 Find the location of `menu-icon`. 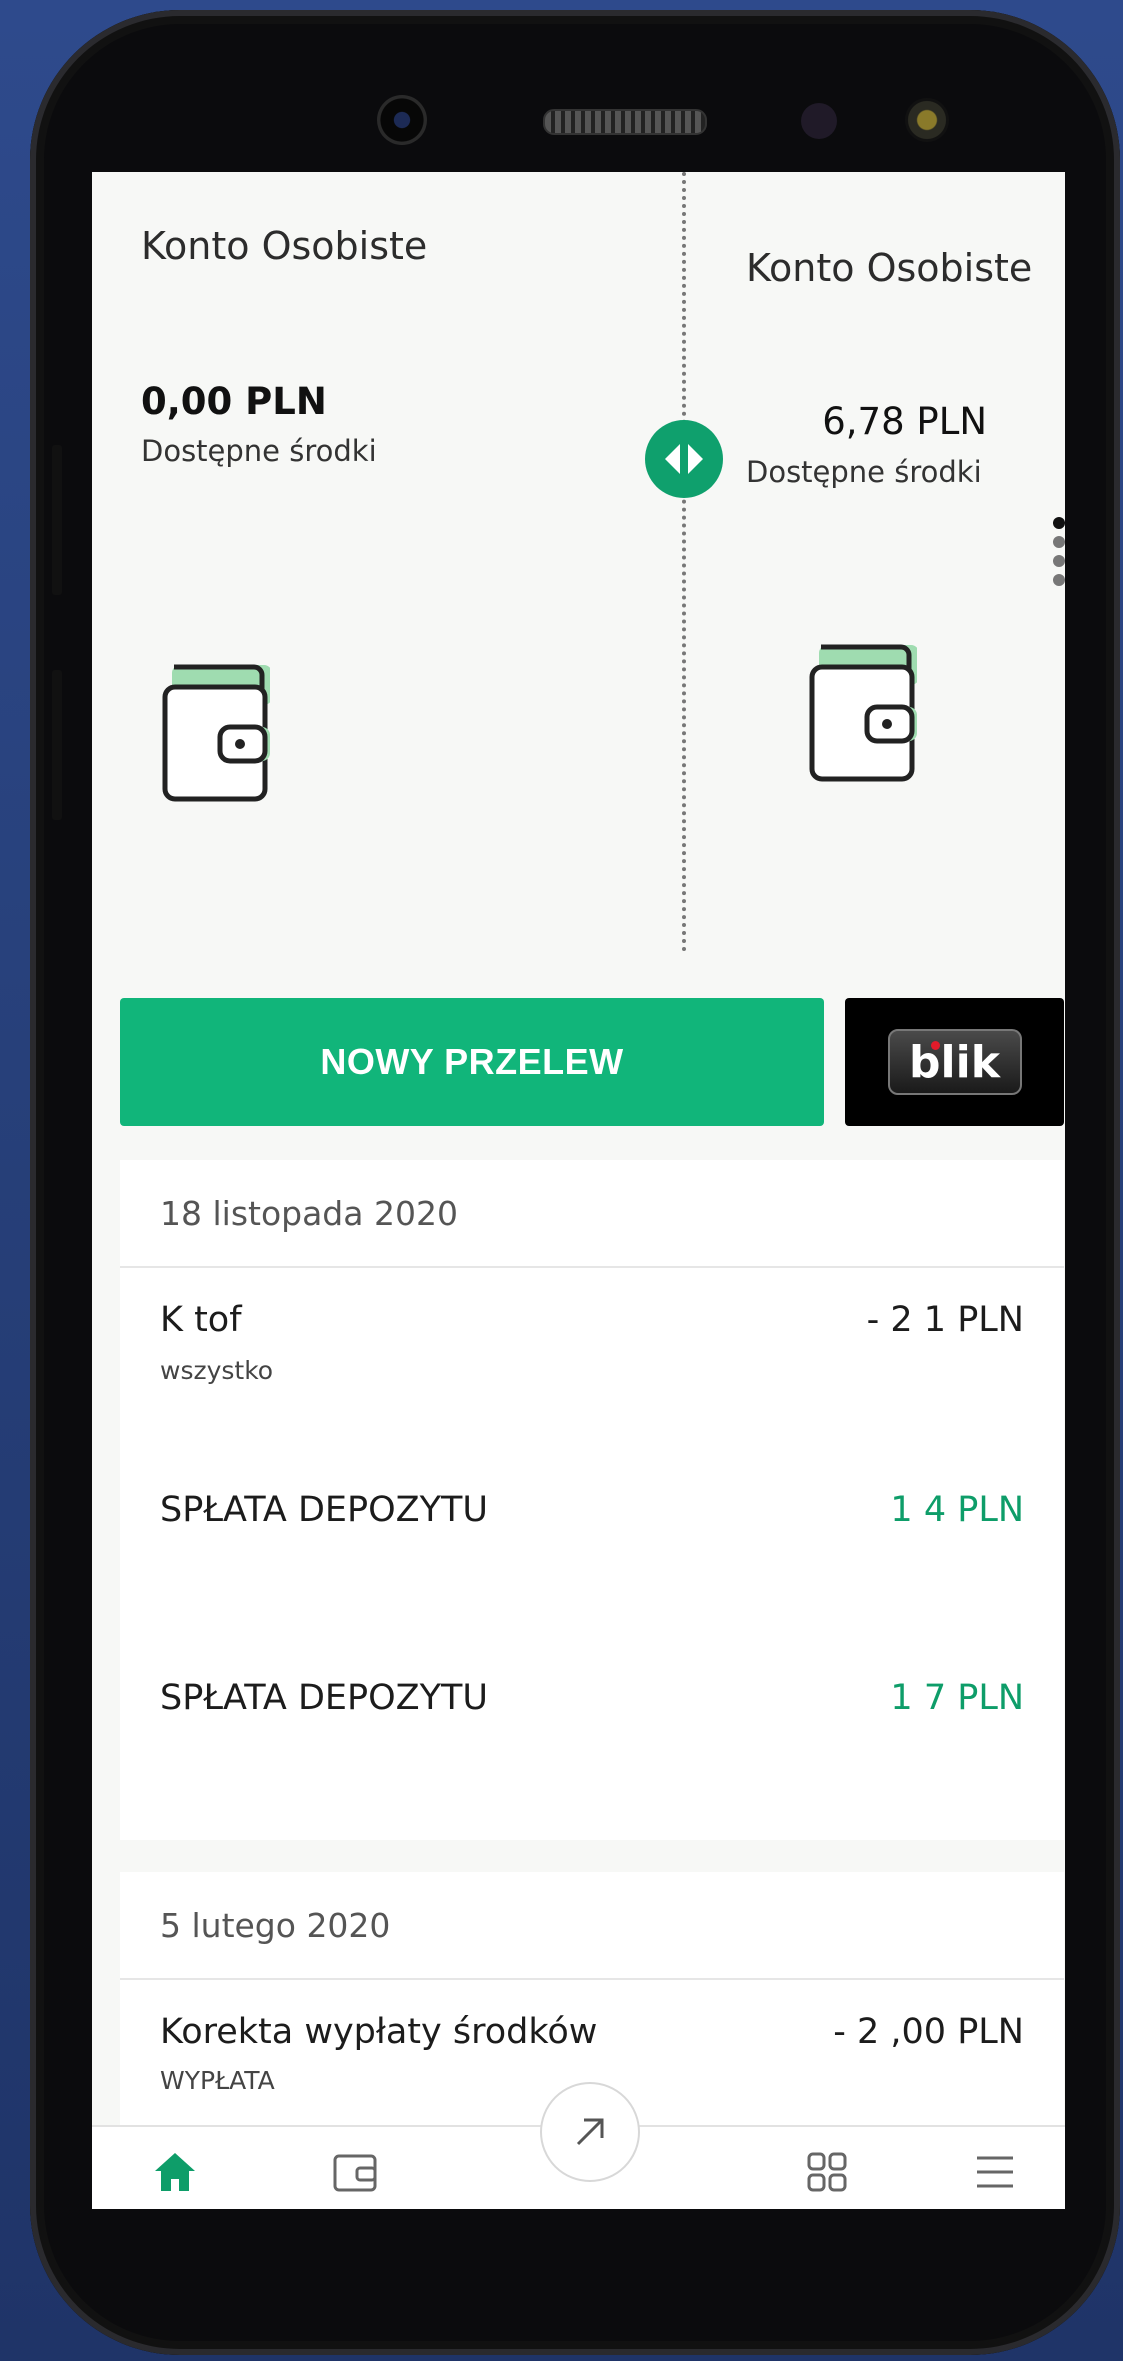

menu-icon is located at coordinates (995, 2172).